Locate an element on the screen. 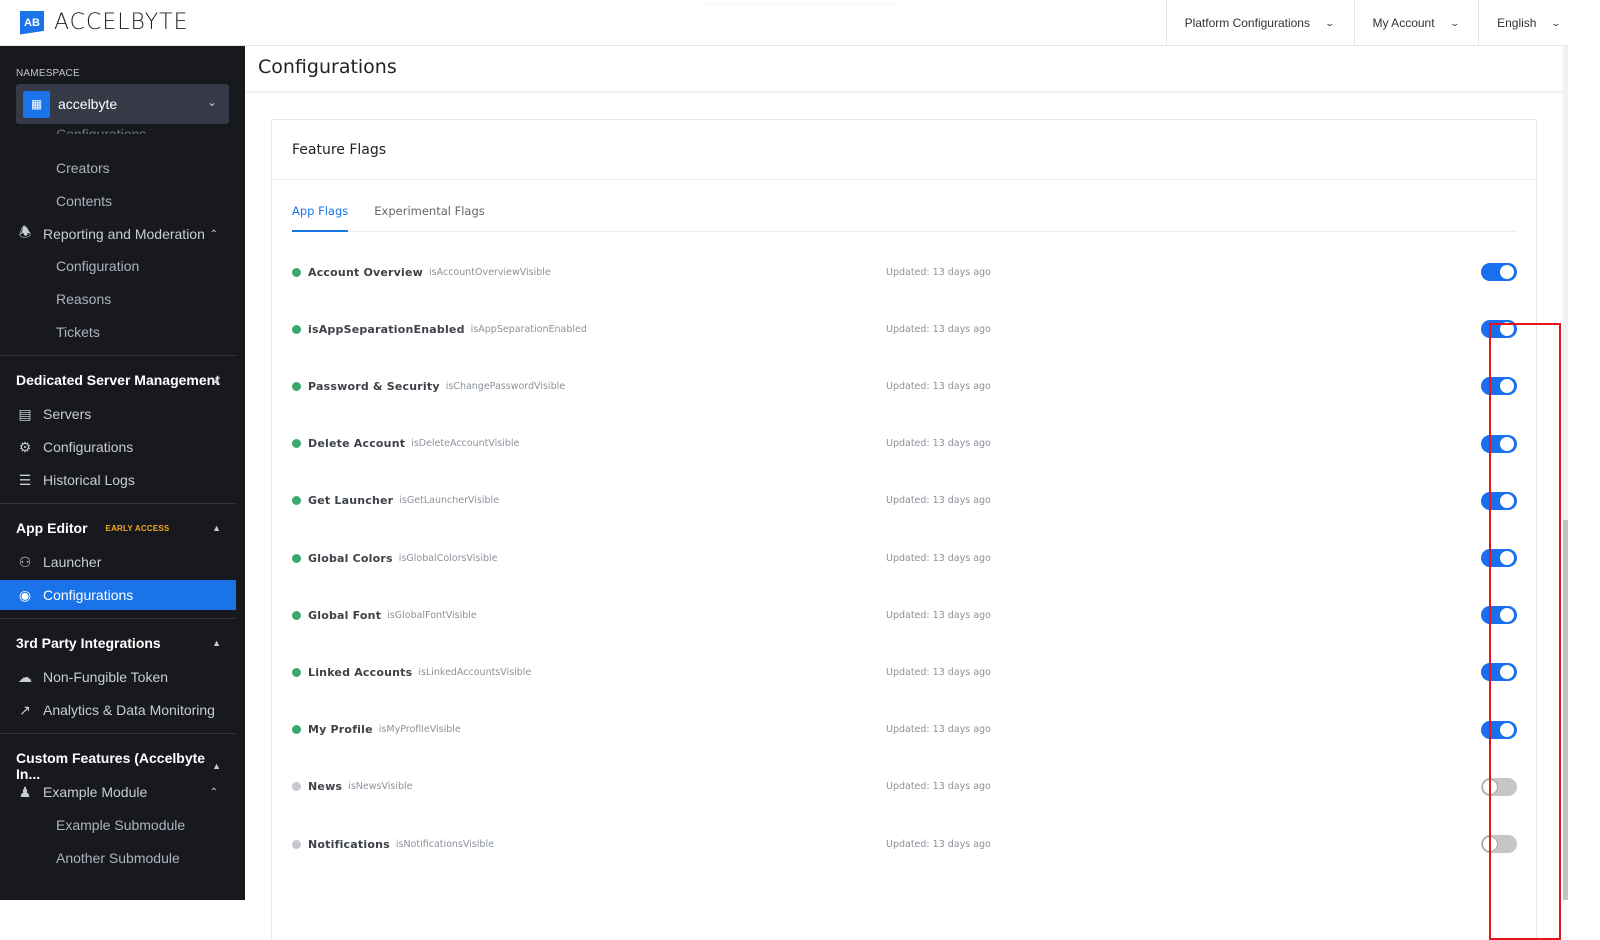 This screenshot has height=940, width=1600. bell-icon: 🕭 is located at coordinates (25, 232).